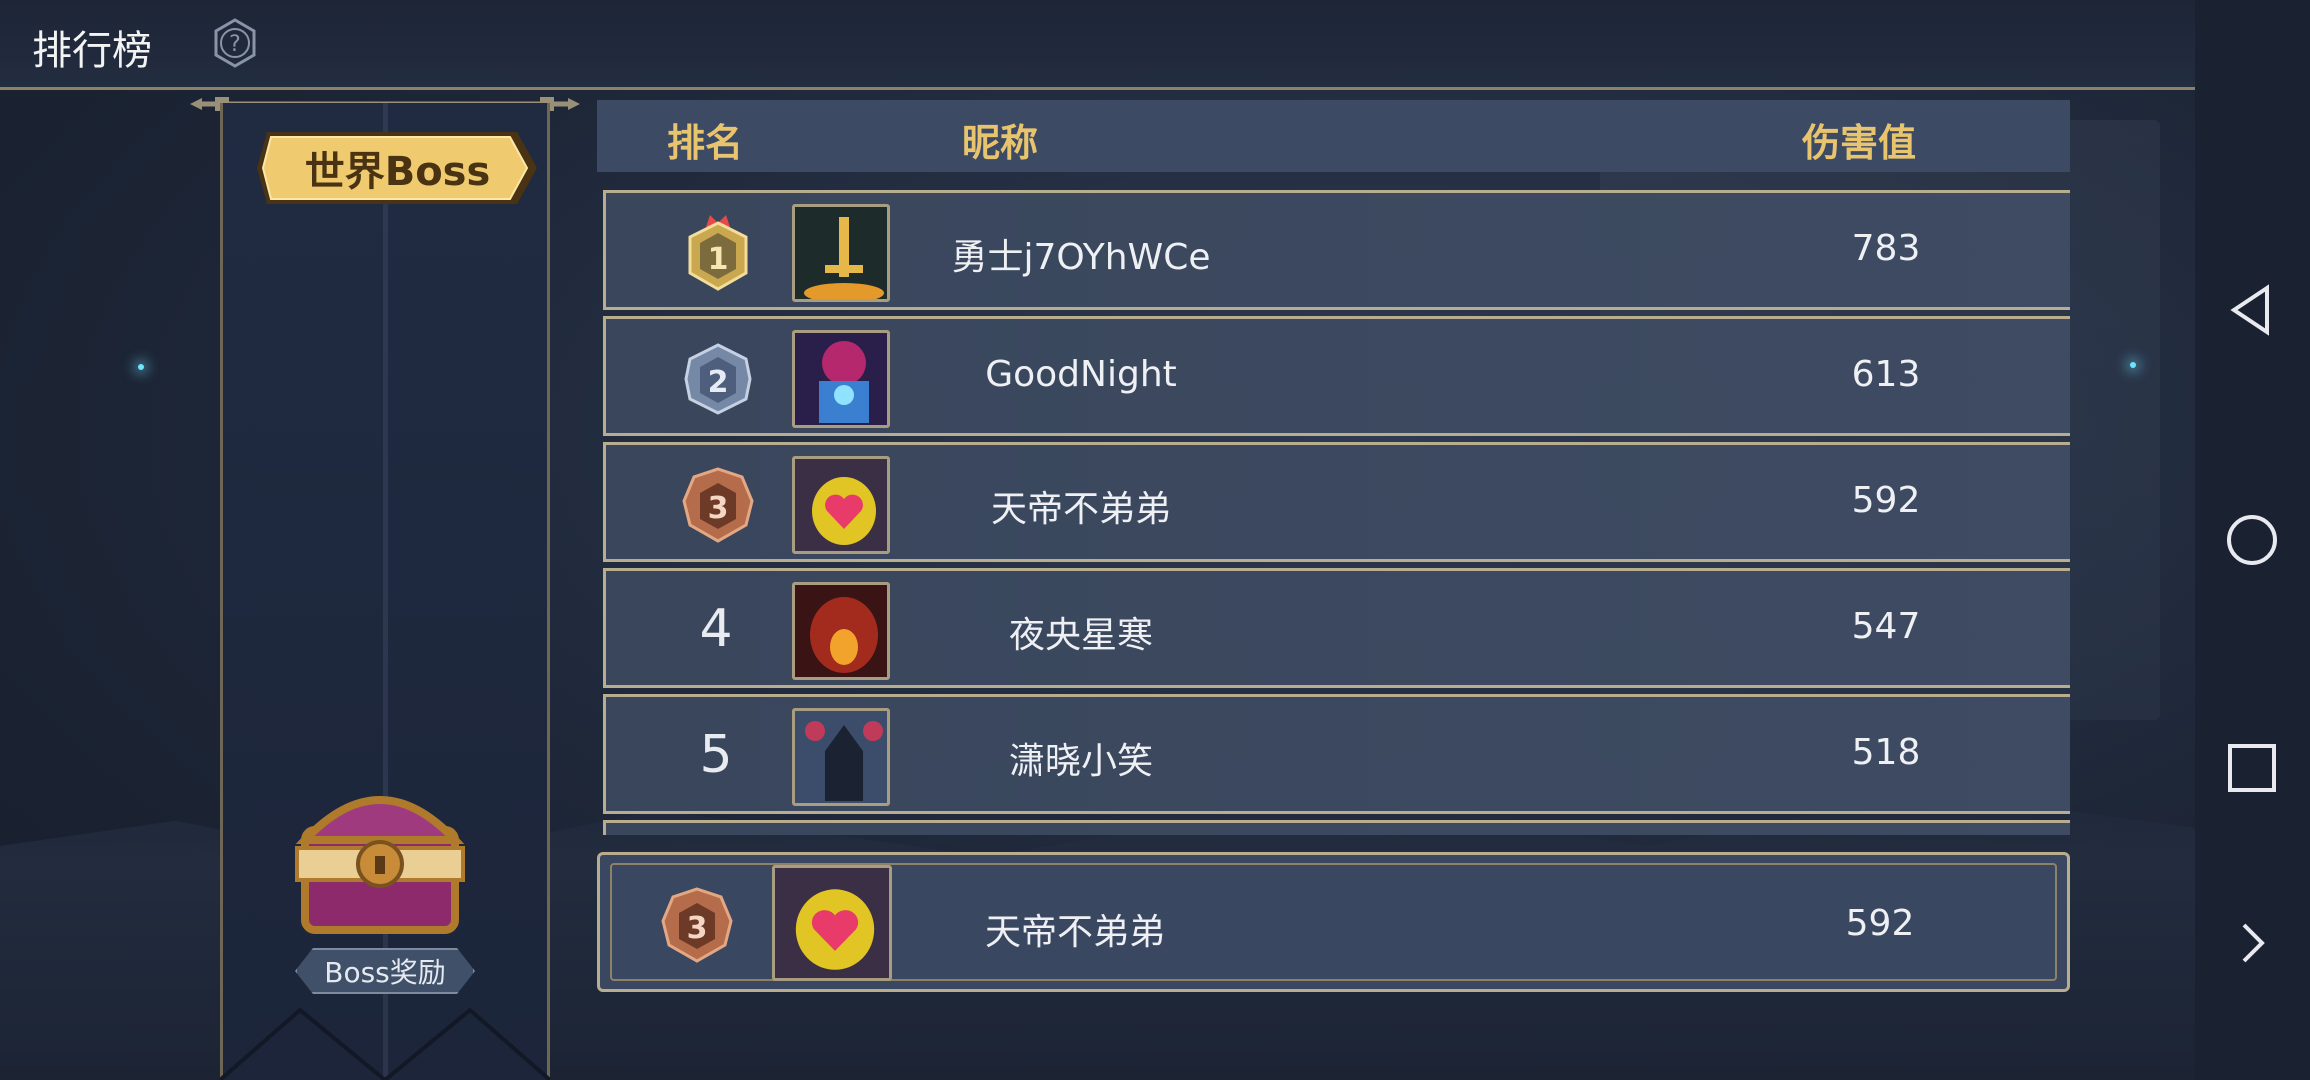  What do you see at coordinates (1000, 143) in the screenshot?
I see `column-nickname-header: 昵称` at bounding box center [1000, 143].